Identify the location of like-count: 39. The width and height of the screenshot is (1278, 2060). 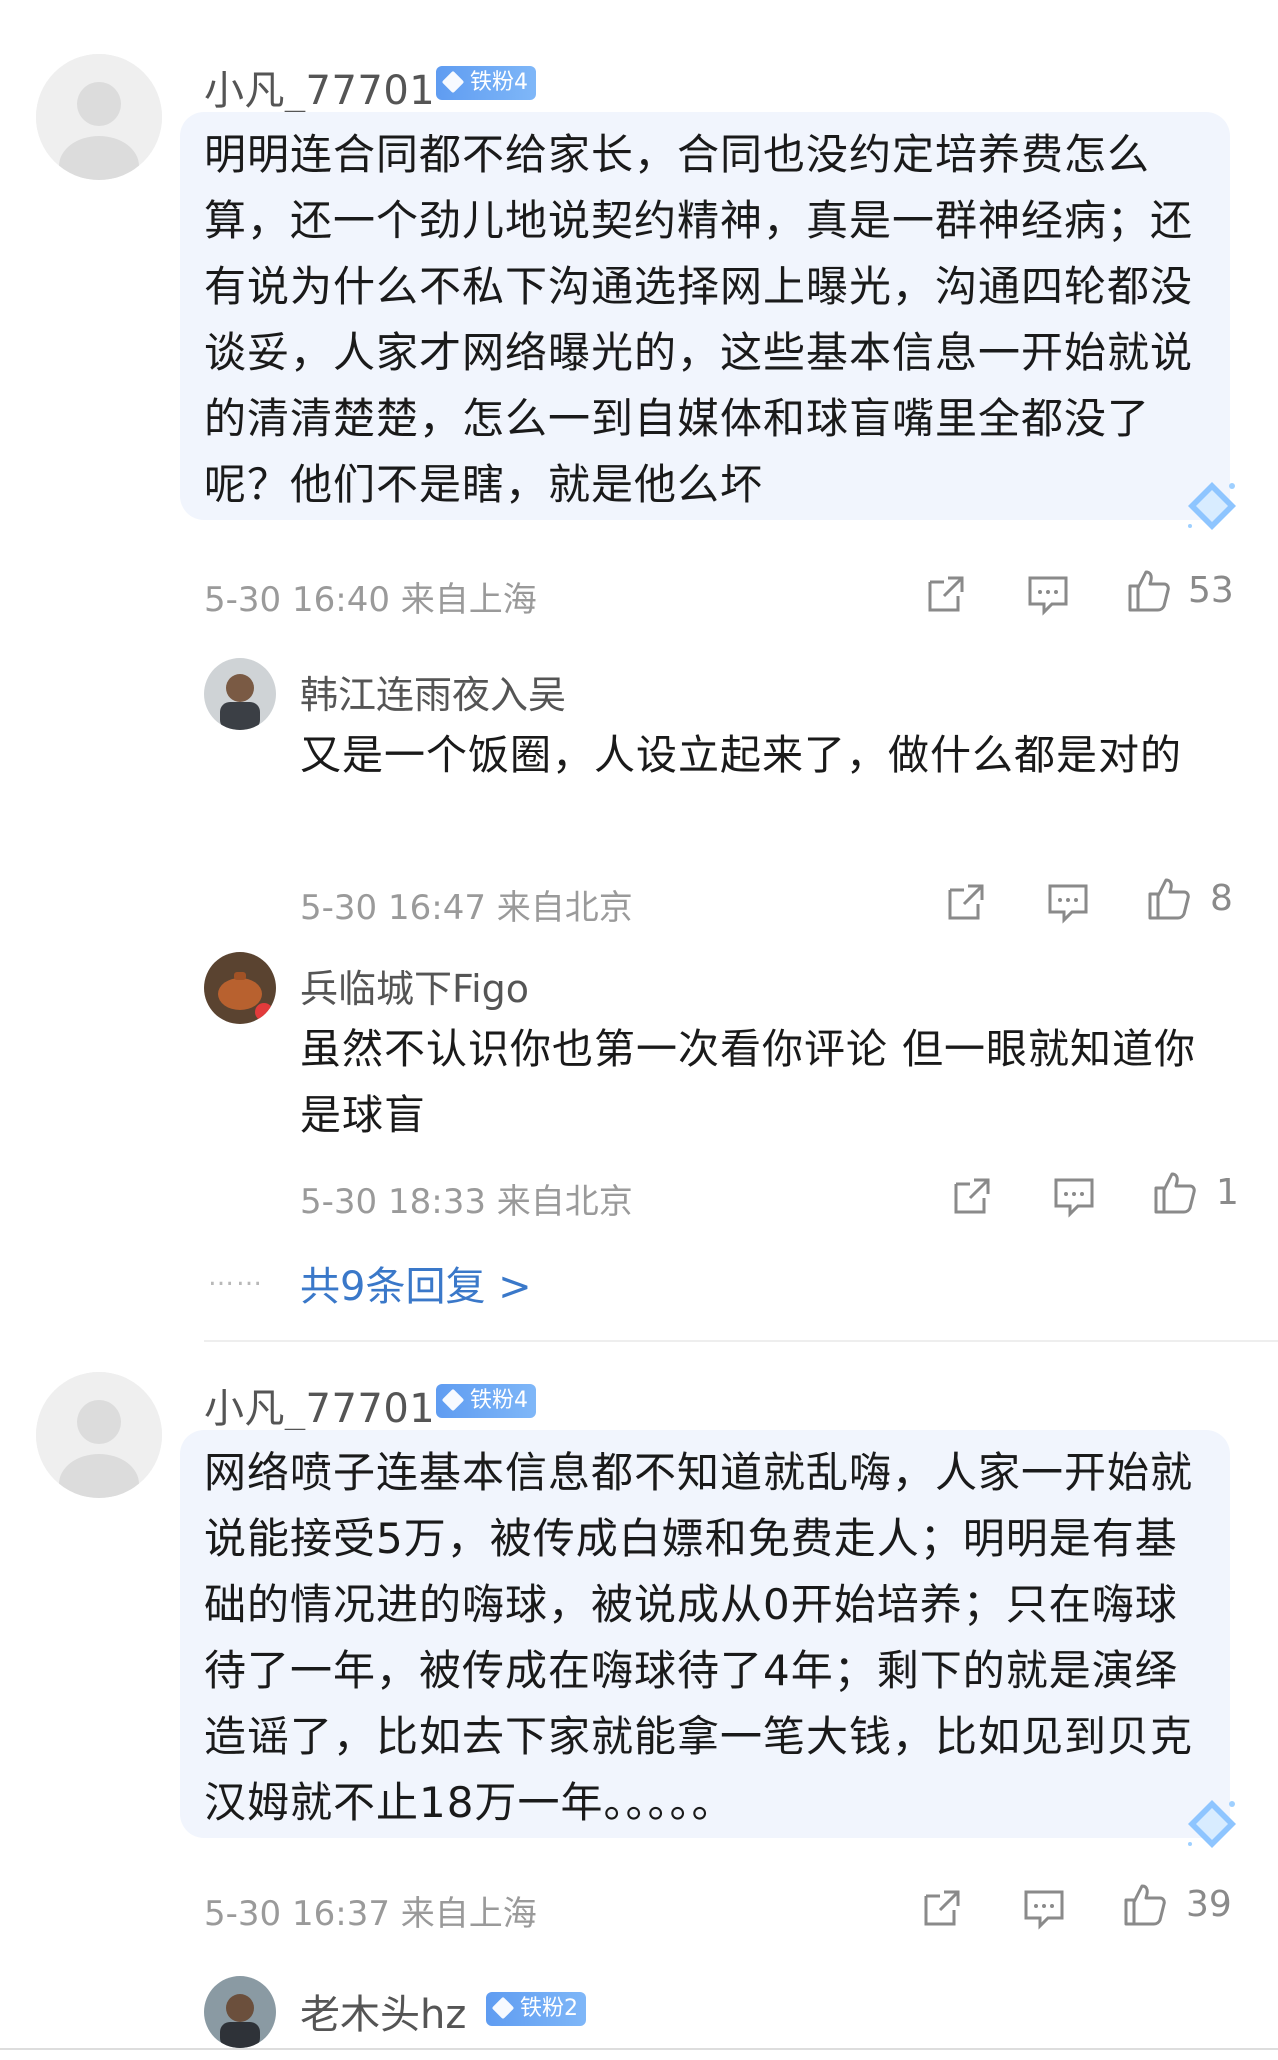
(1209, 1904).